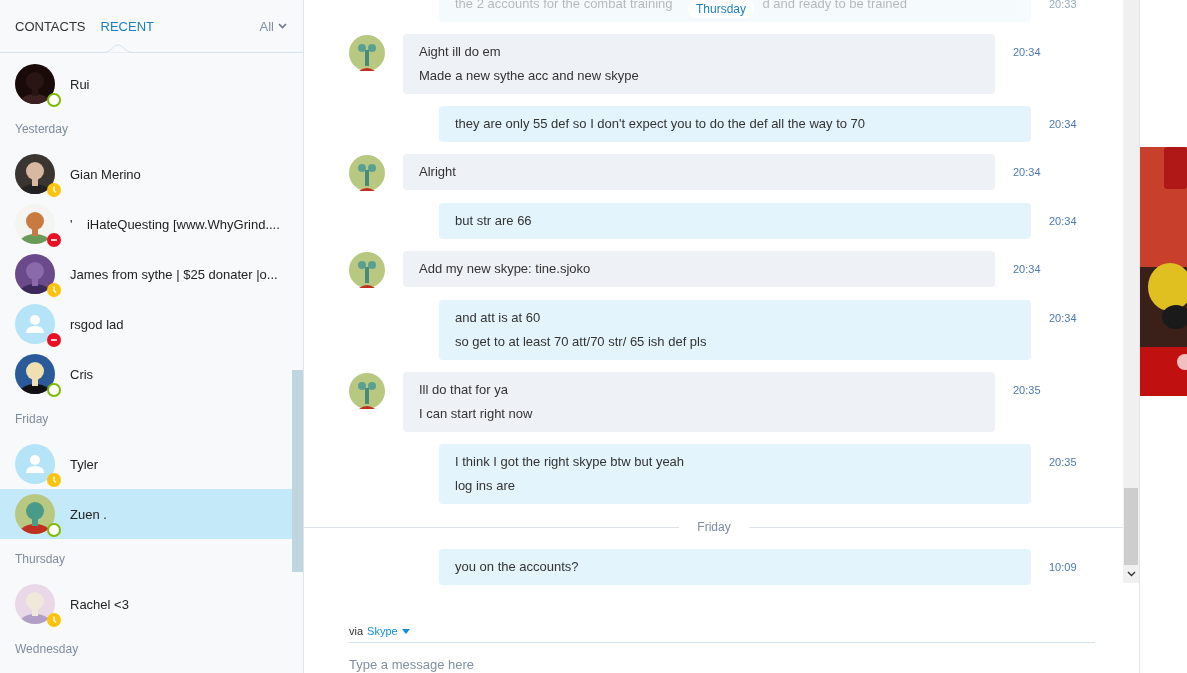 The width and height of the screenshot is (1187, 673). What do you see at coordinates (735, 330) in the screenshot?
I see `message-bubble: and att is at 60 so get to at least 70 att/70 str/ 65 ish def pls` at bounding box center [735, 330].